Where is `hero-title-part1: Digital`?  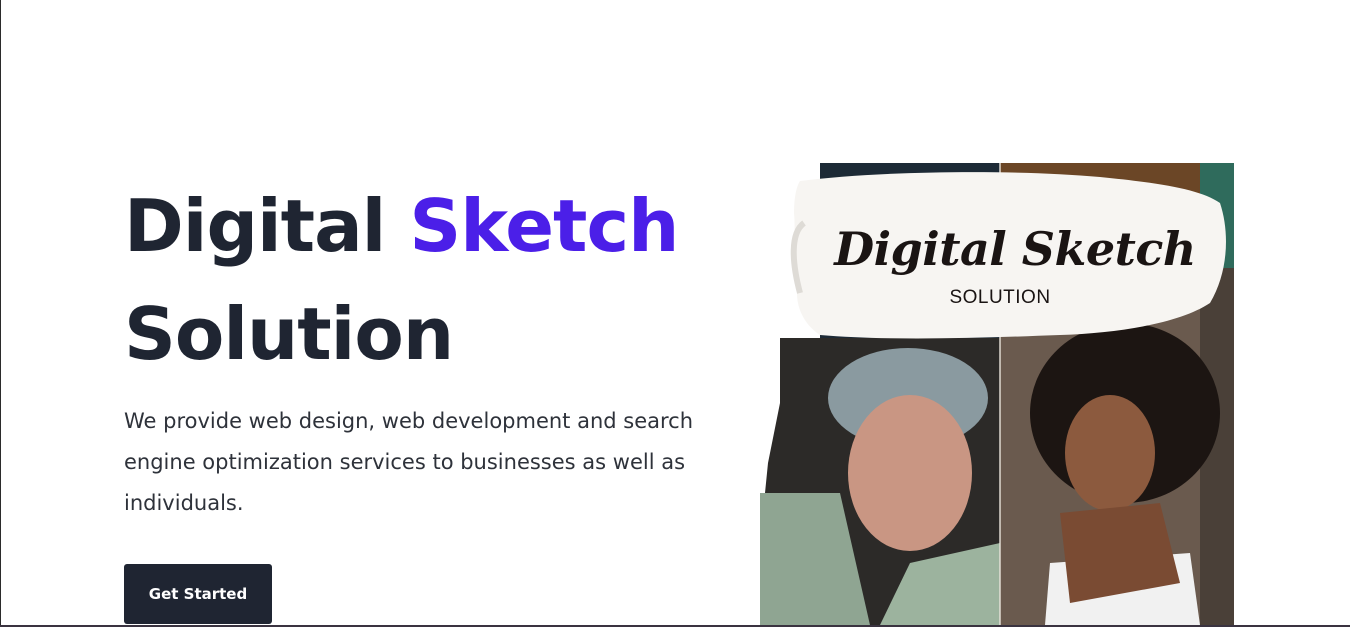
hero-title-part1: Digital is located at coordinates (267, 226).